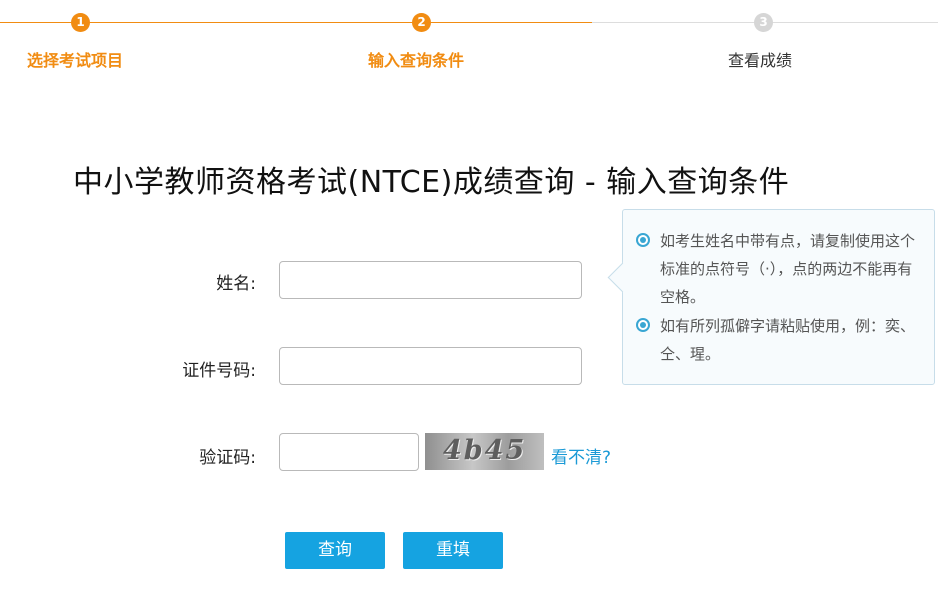  I want to click on query-button: 查询, so click(335, 550).